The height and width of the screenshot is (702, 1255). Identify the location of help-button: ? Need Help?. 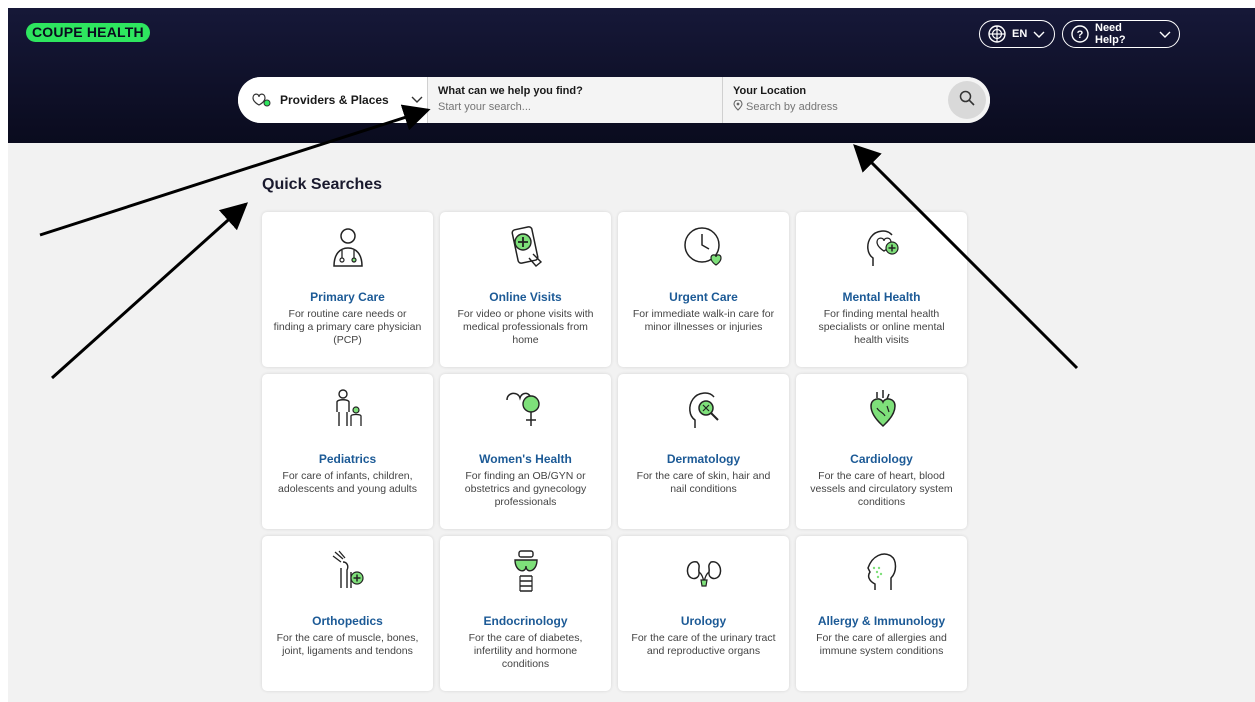
(1121, 34).